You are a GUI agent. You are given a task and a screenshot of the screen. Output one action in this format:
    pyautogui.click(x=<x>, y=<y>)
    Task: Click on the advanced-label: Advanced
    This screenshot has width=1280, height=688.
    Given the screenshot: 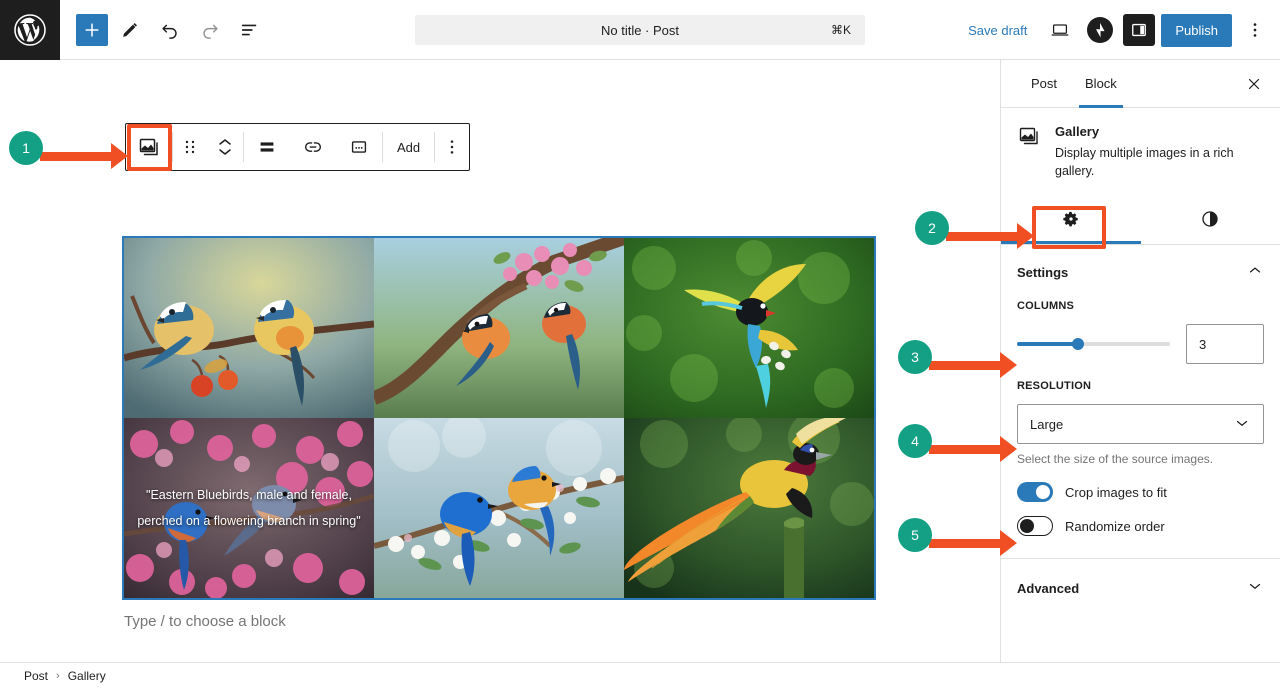 What is the action you would take?
    pyautogui.click(x=1048, y=588)
    